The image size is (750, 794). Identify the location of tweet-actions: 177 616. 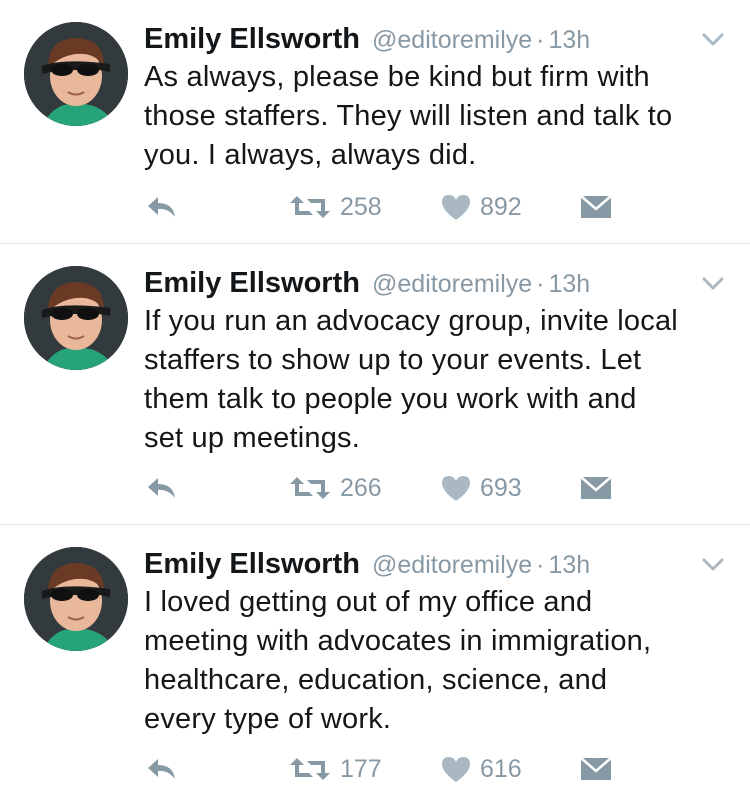
(437, 769).